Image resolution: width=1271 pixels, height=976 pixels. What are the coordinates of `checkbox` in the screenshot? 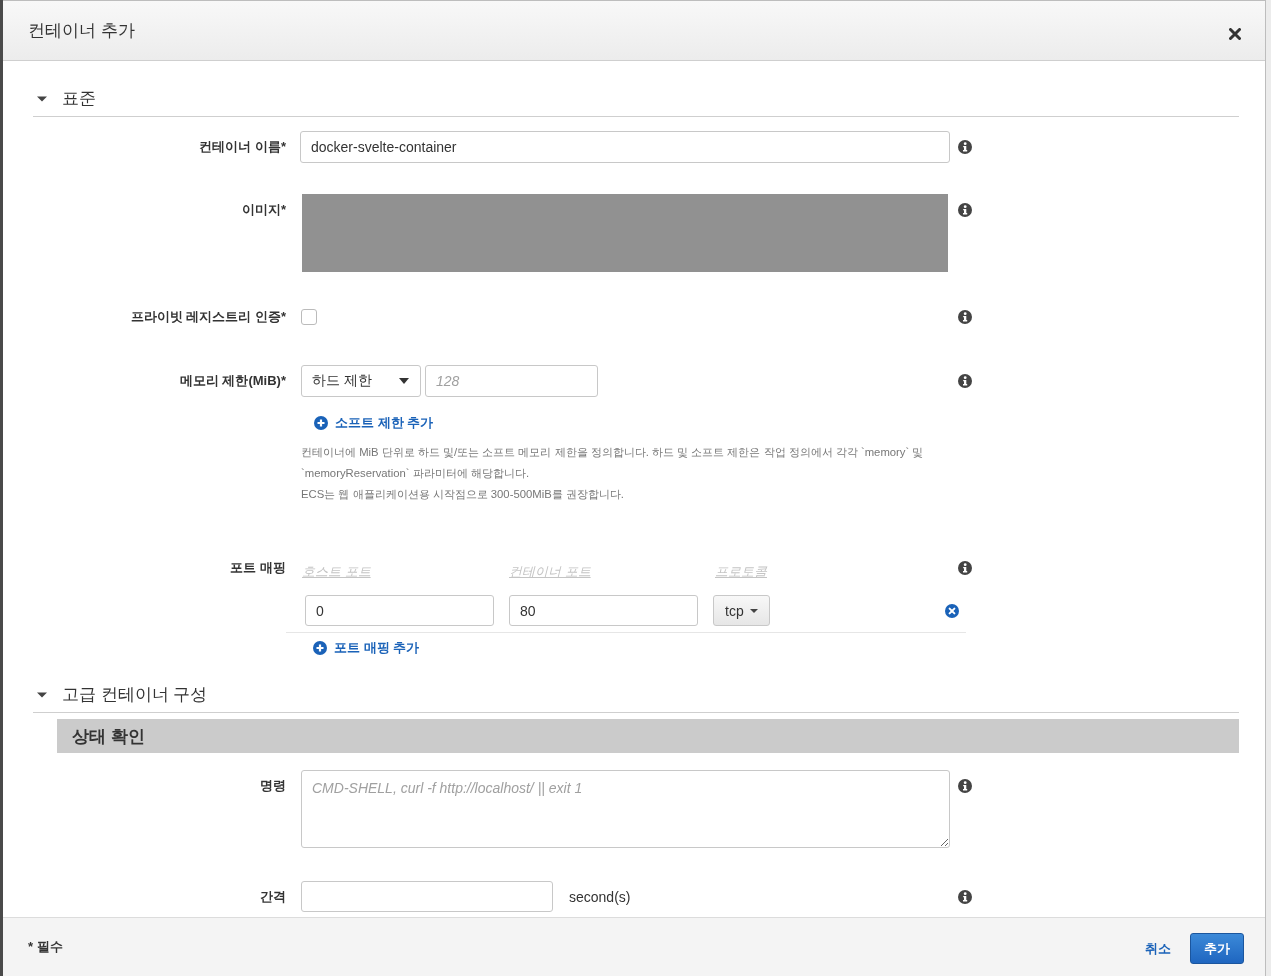 It's located at (309, 317).